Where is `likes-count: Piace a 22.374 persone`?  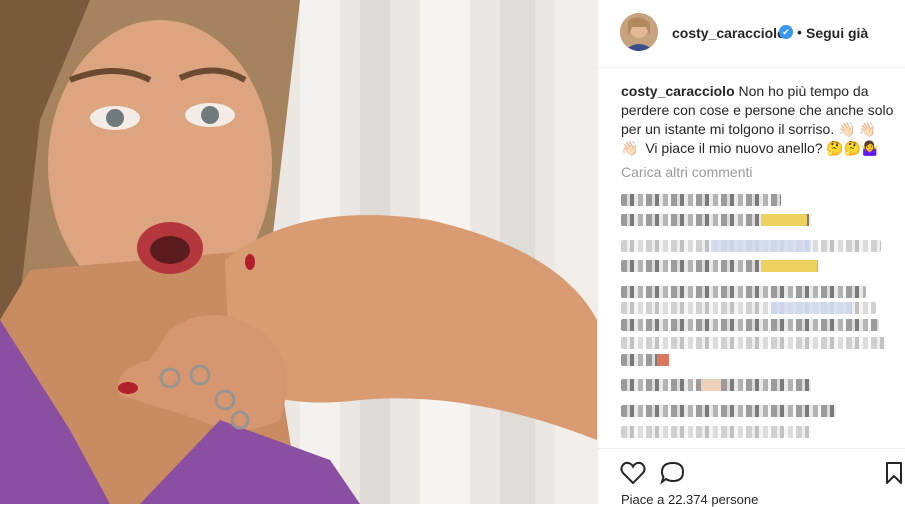 likes-count: Piace a 22.374 persone is located at coordinates (689, 499).